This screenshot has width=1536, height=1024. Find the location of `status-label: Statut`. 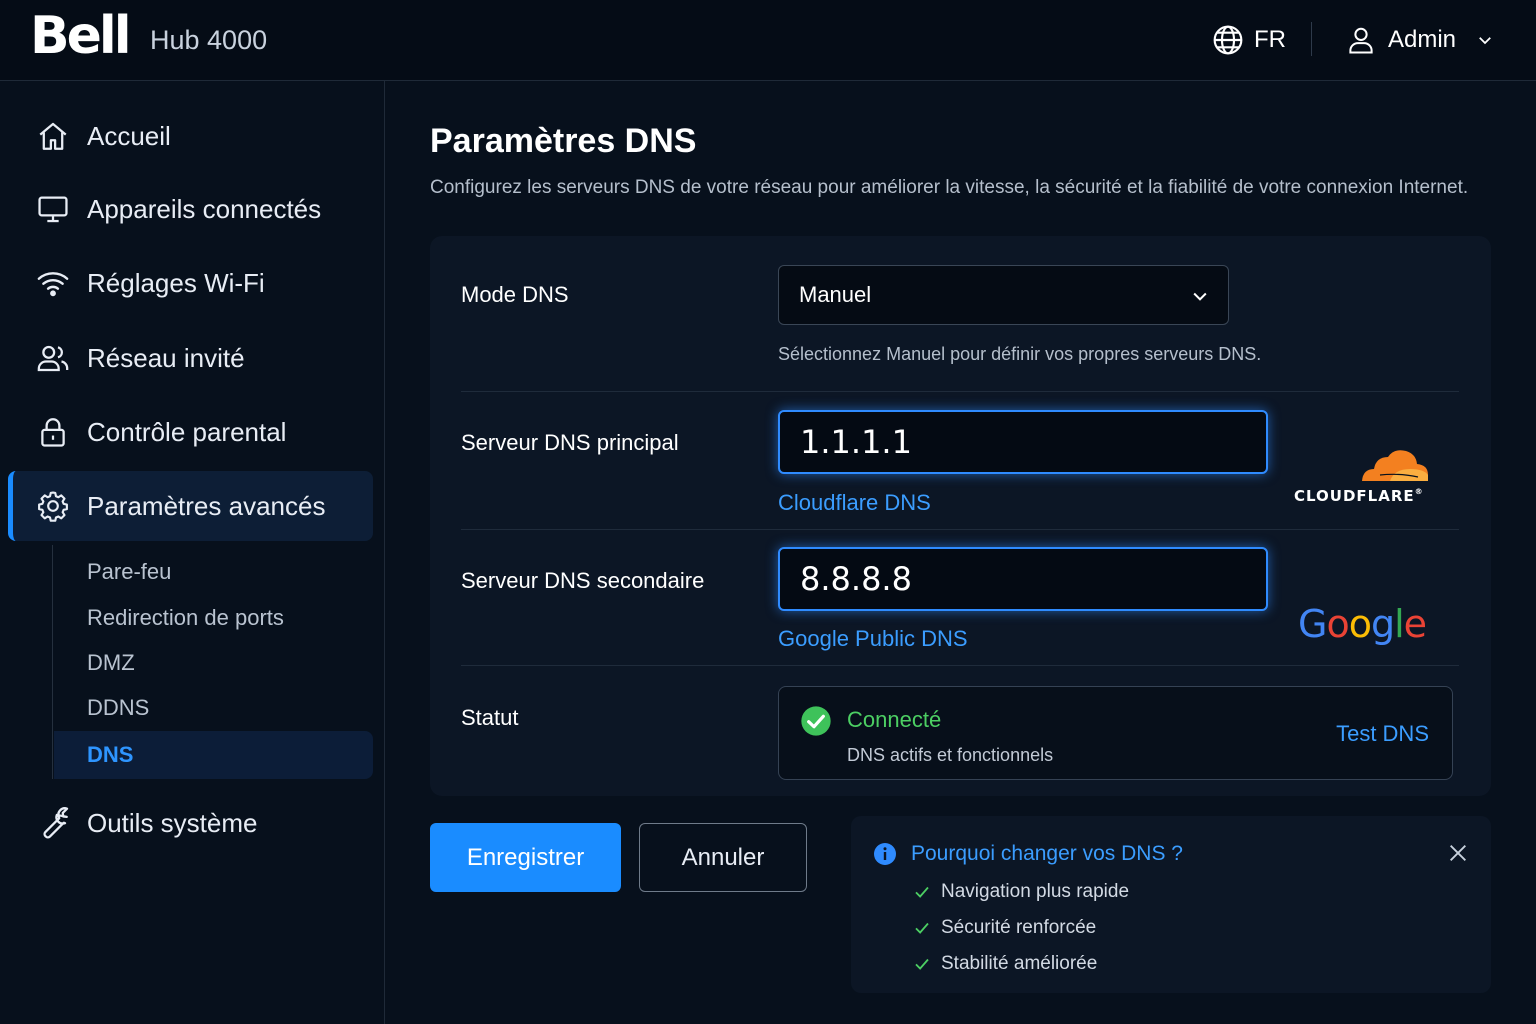

status-label: Statut is located at coordinates (490, 717).